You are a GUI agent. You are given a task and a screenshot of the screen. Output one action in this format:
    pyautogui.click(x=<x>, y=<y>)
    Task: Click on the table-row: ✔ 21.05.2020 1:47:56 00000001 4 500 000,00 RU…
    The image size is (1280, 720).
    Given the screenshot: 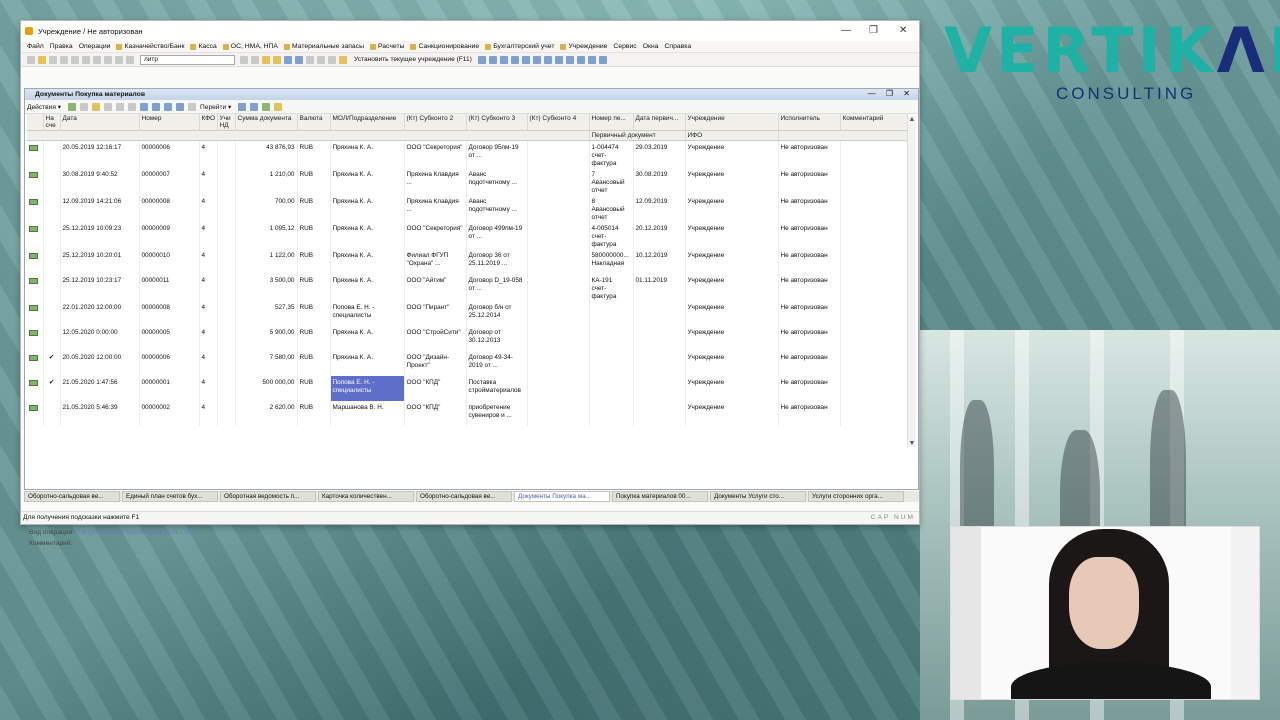 What is the action you would take?
    pyautogui.click(x=467, y=388)
    